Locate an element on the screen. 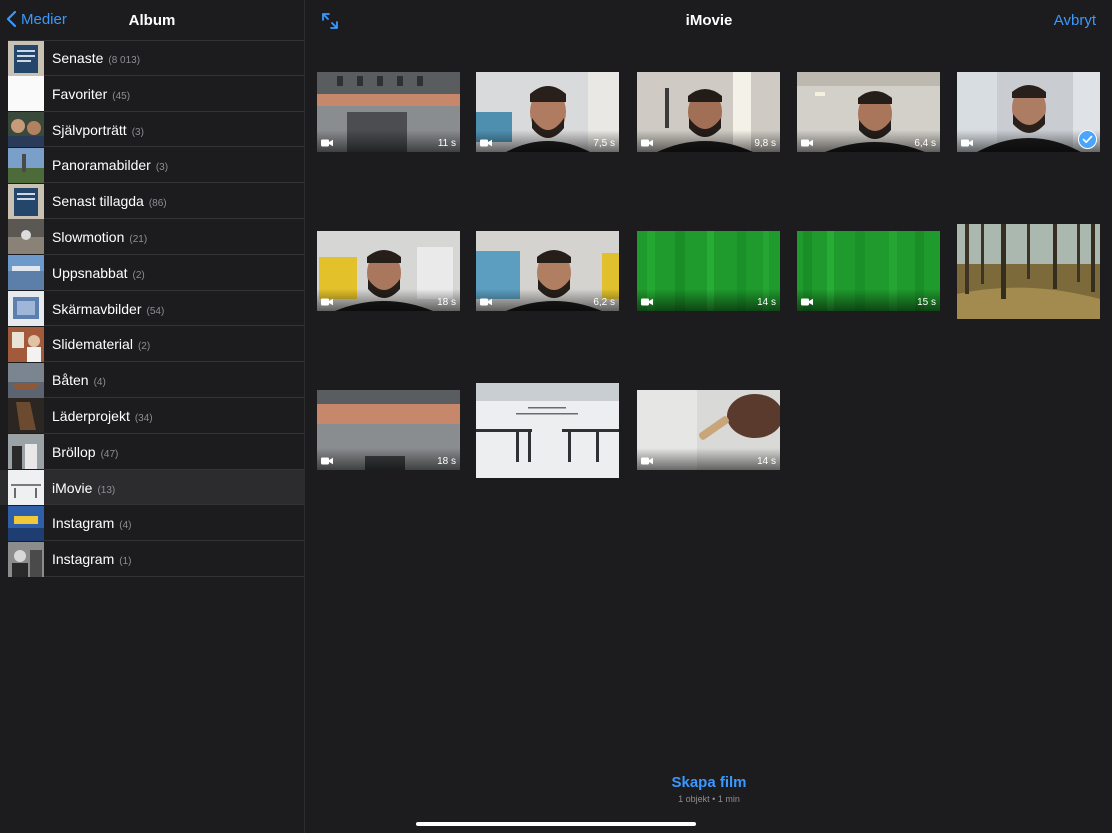 The image size is (1112, 833). album-row-instagram-2: Instagram (1) is located at coordinates (152, 559).